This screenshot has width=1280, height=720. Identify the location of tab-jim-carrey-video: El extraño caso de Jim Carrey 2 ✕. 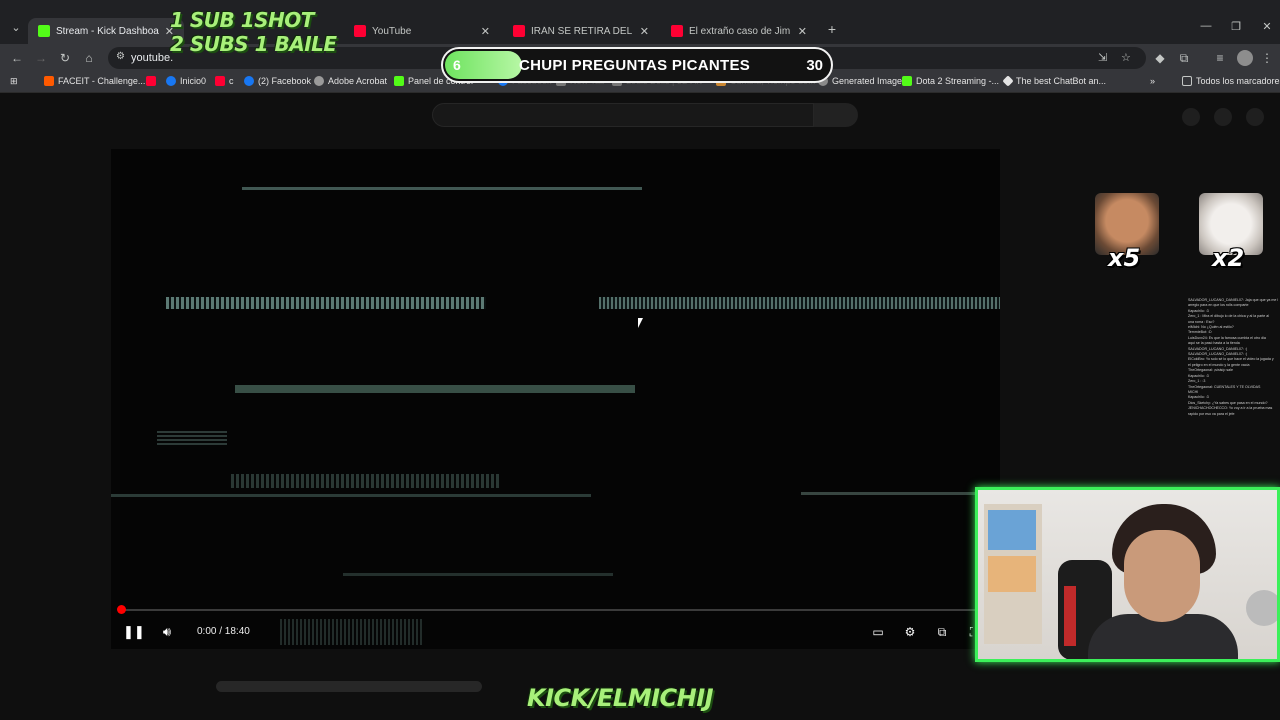
(739, 31).